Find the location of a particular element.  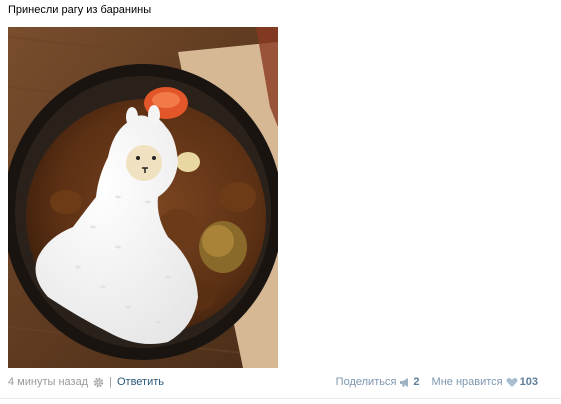

post-text: Принесли рагу из баранины is located at coordinates (80, 10).